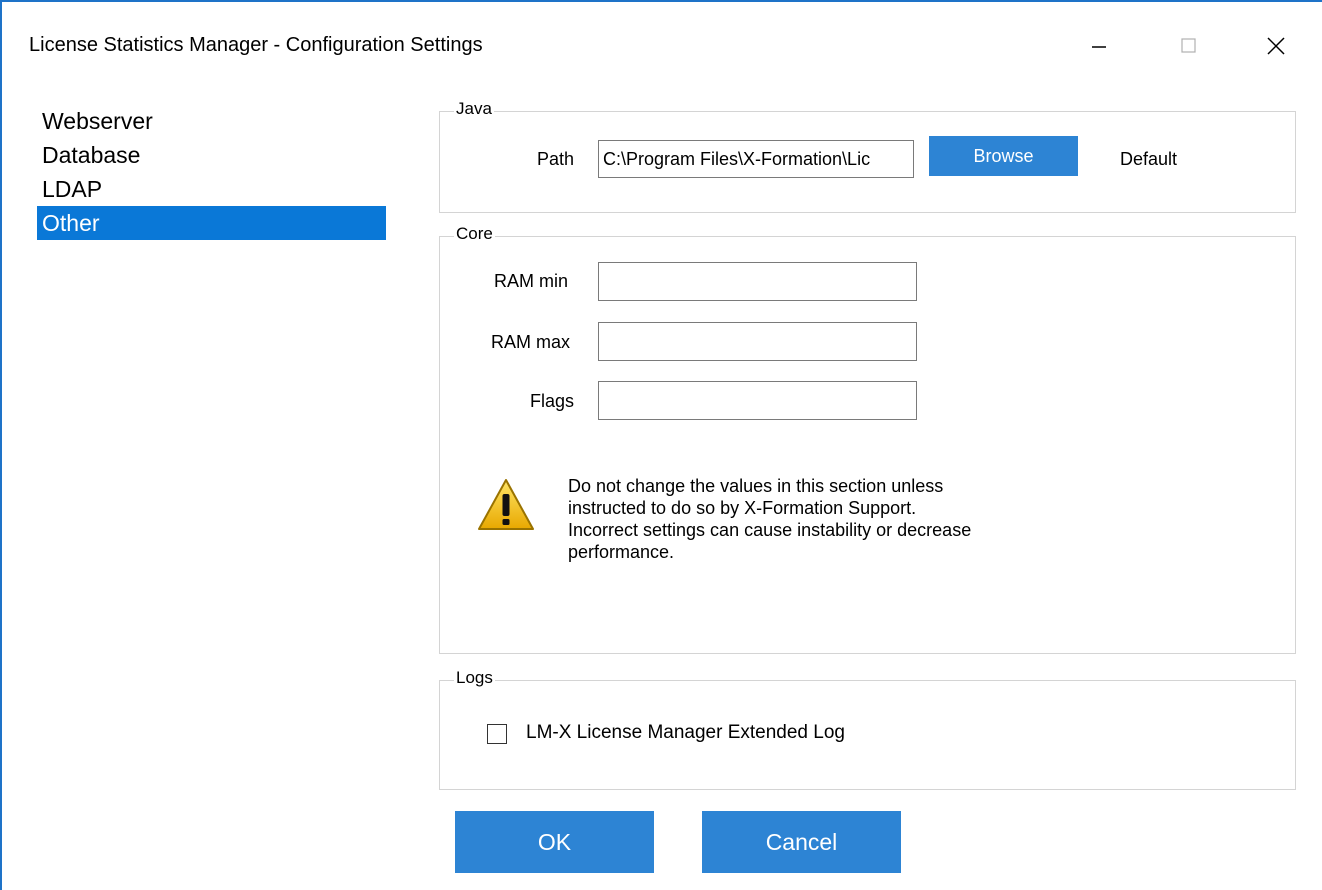 This screenshot has width=1322, height=890. Describe the element at coordinates (757, 400) in the screenshot. I see `flags-input` at that location.